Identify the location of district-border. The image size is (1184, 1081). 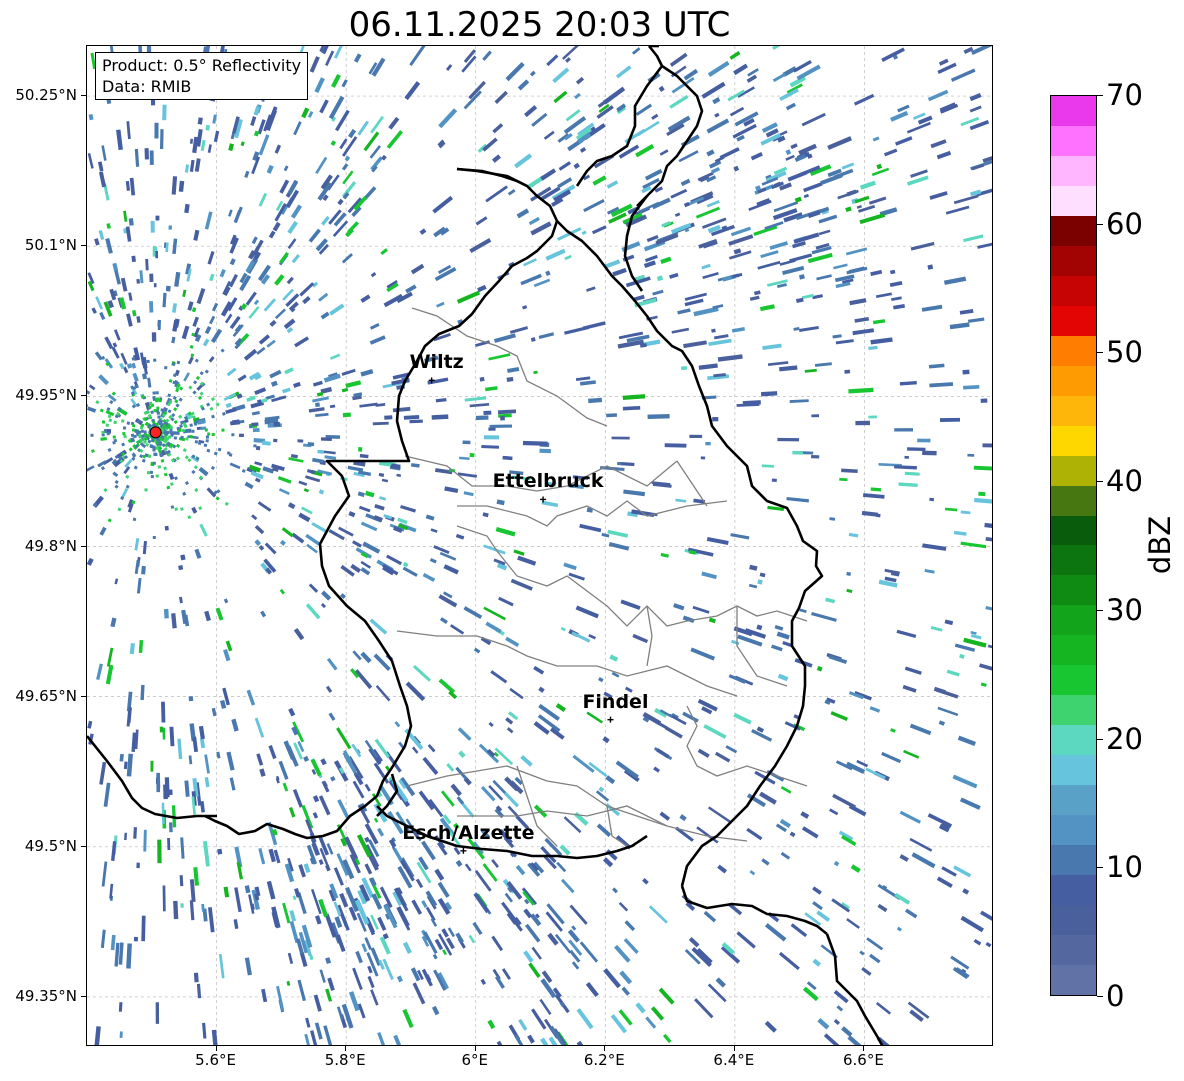
(592, 513).